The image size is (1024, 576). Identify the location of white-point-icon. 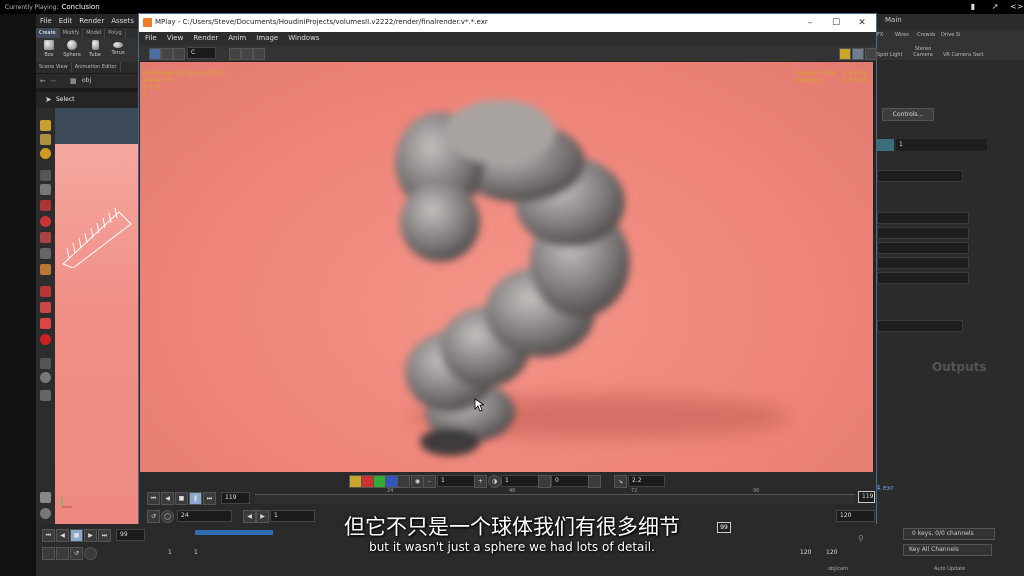
(594, 481).